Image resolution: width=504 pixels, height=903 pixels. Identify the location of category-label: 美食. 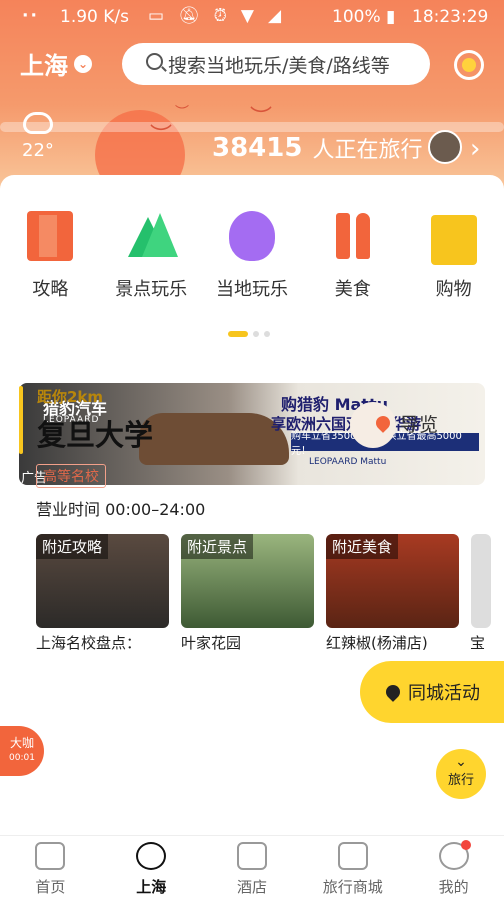
(352, 289).